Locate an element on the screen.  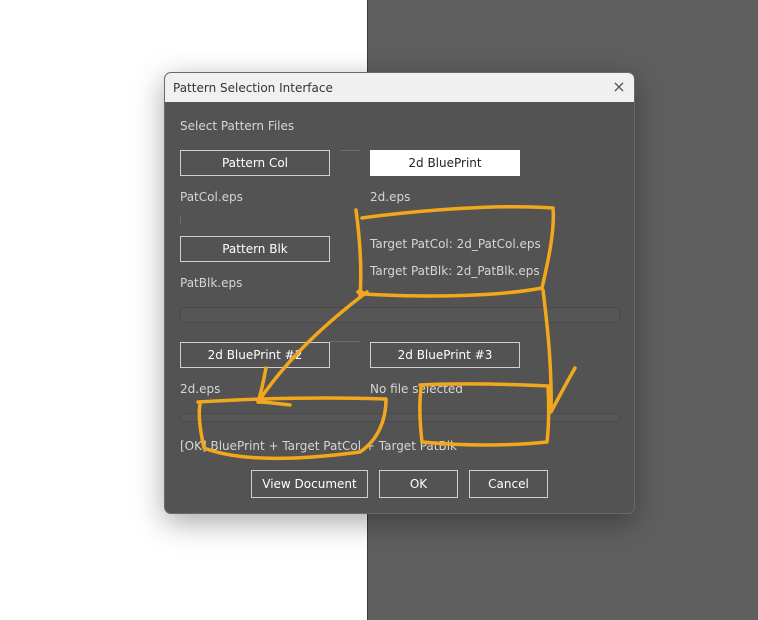
ok-button: OK is located at coordinates (418, 484).